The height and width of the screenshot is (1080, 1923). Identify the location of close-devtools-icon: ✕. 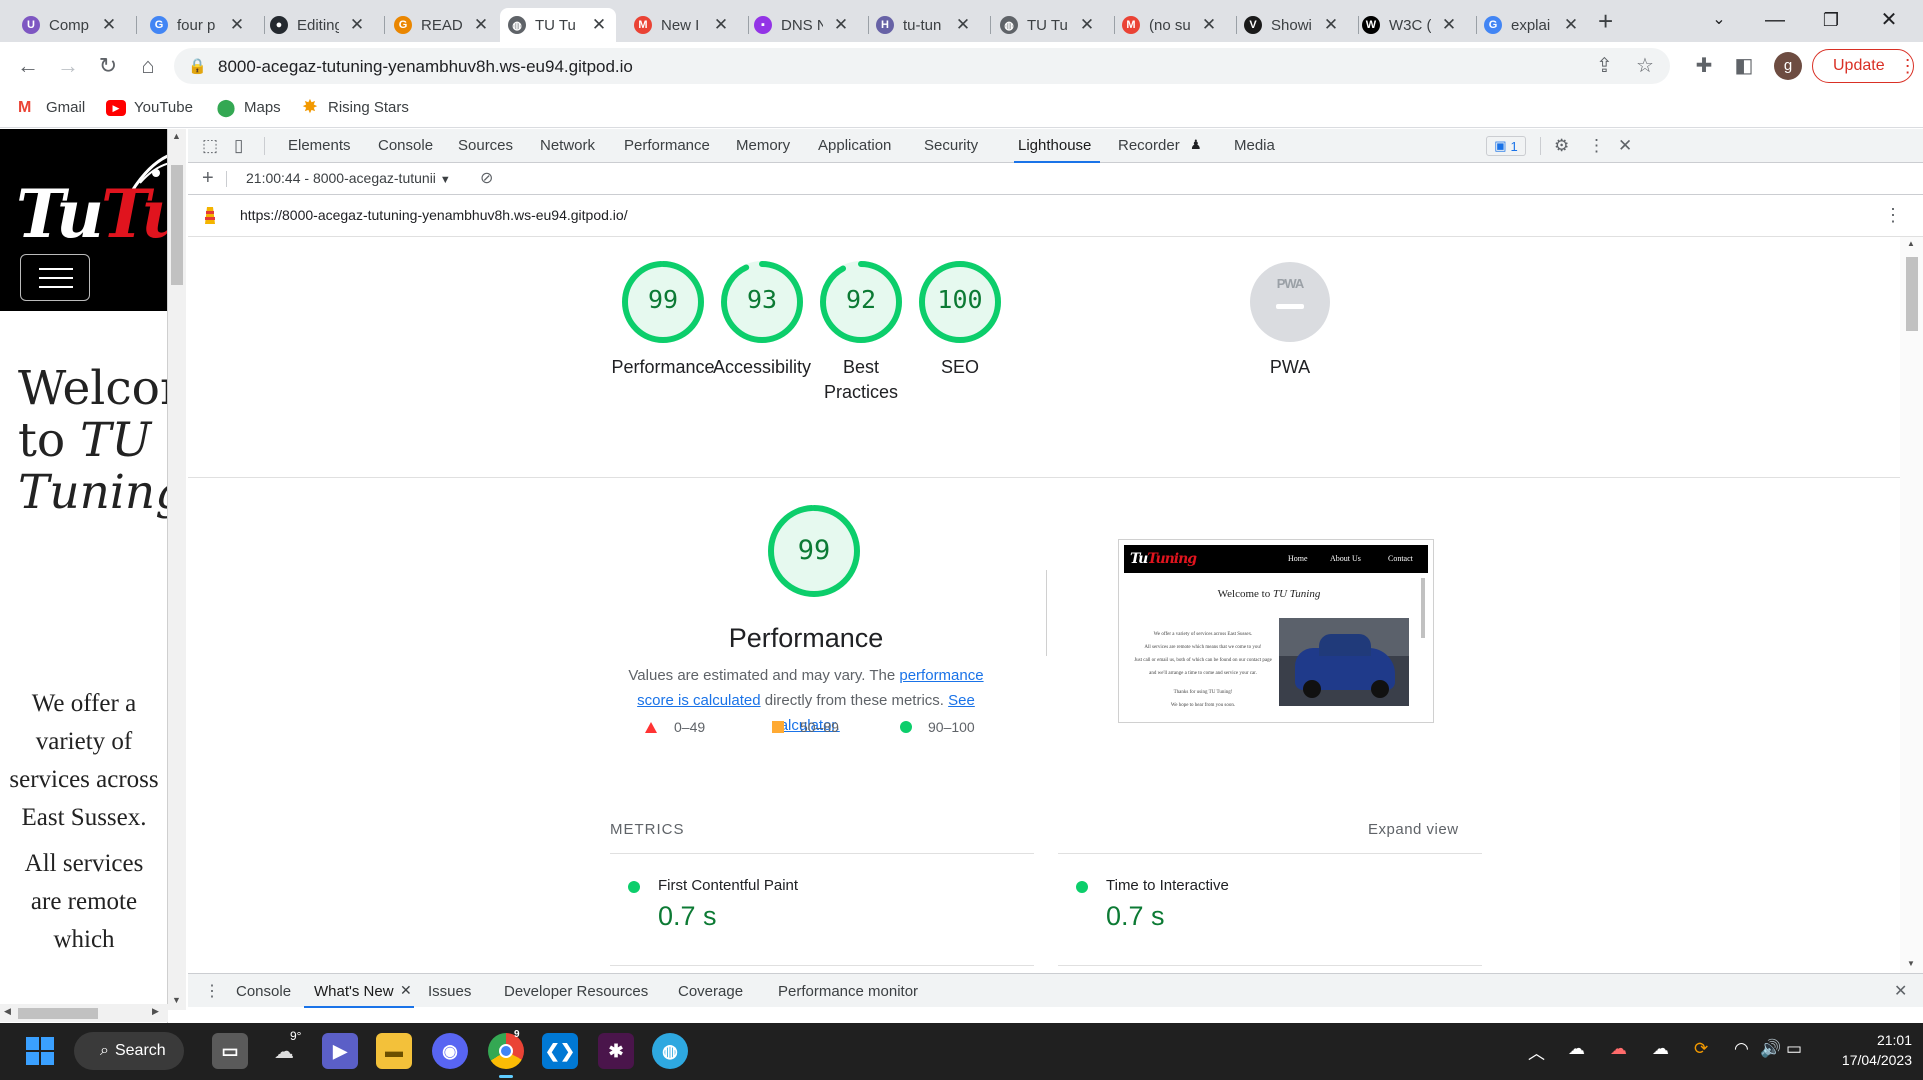
(1625, 146).